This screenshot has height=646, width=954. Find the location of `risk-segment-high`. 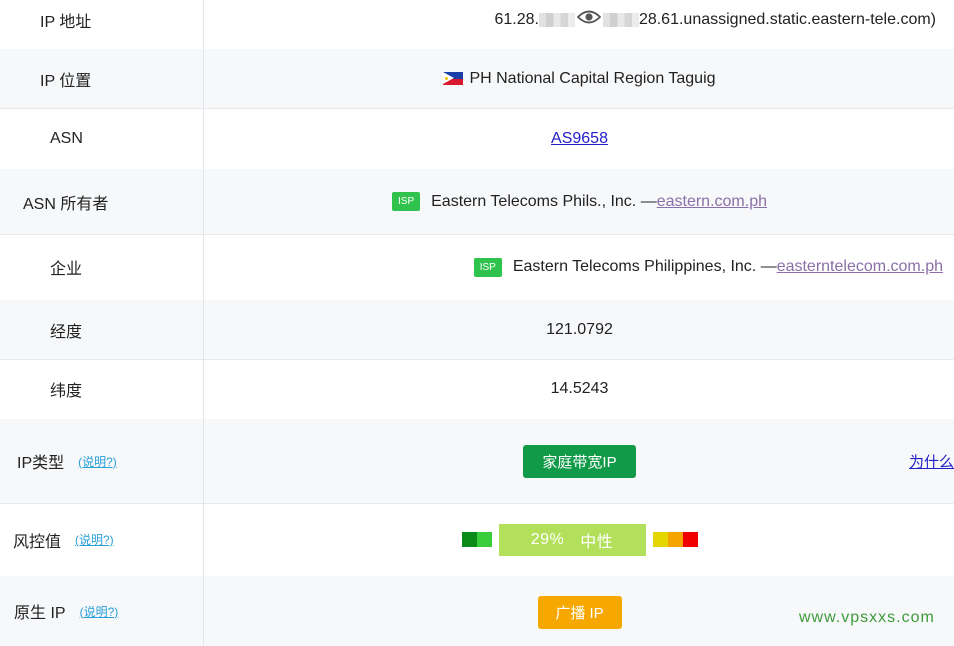

risk-segment-high is located at coordinates (675, 539).